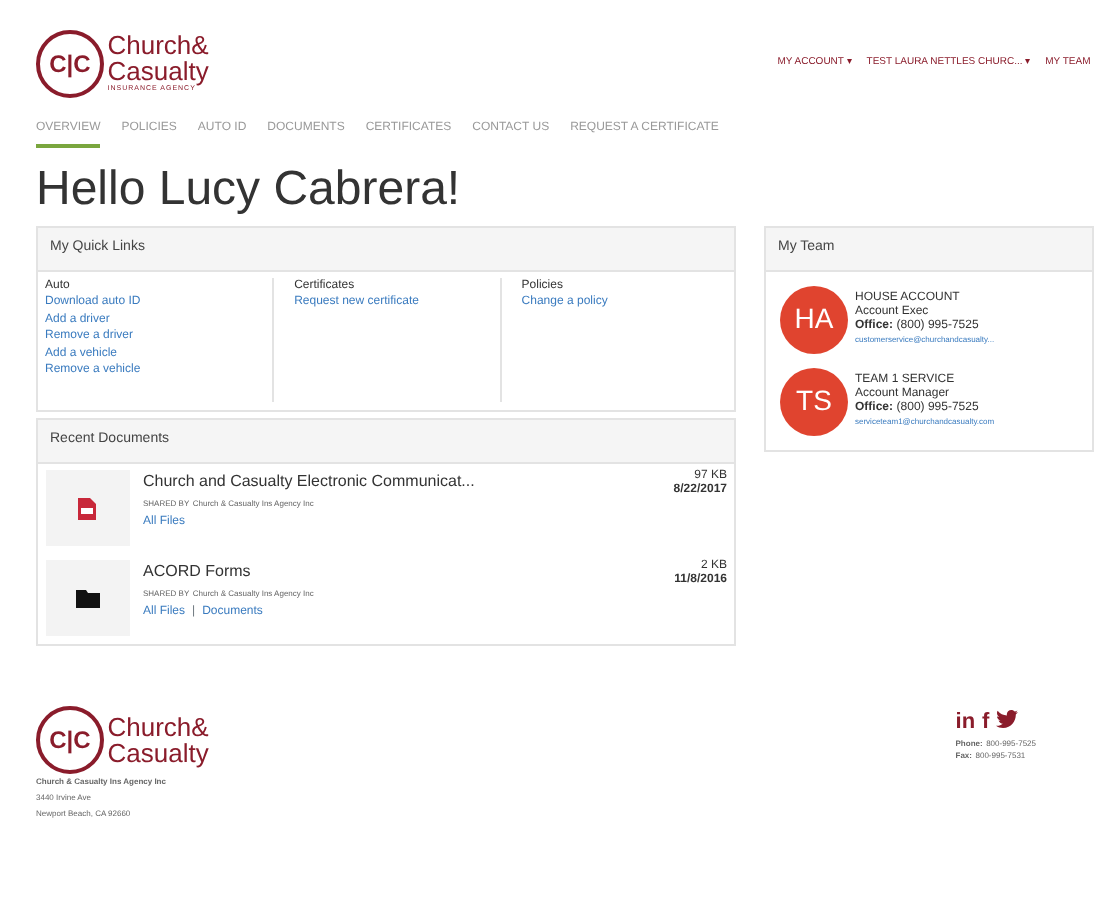 The width and height of the screenshot is (1094, 914). I want to click on social-link: f, so click(986, 722).